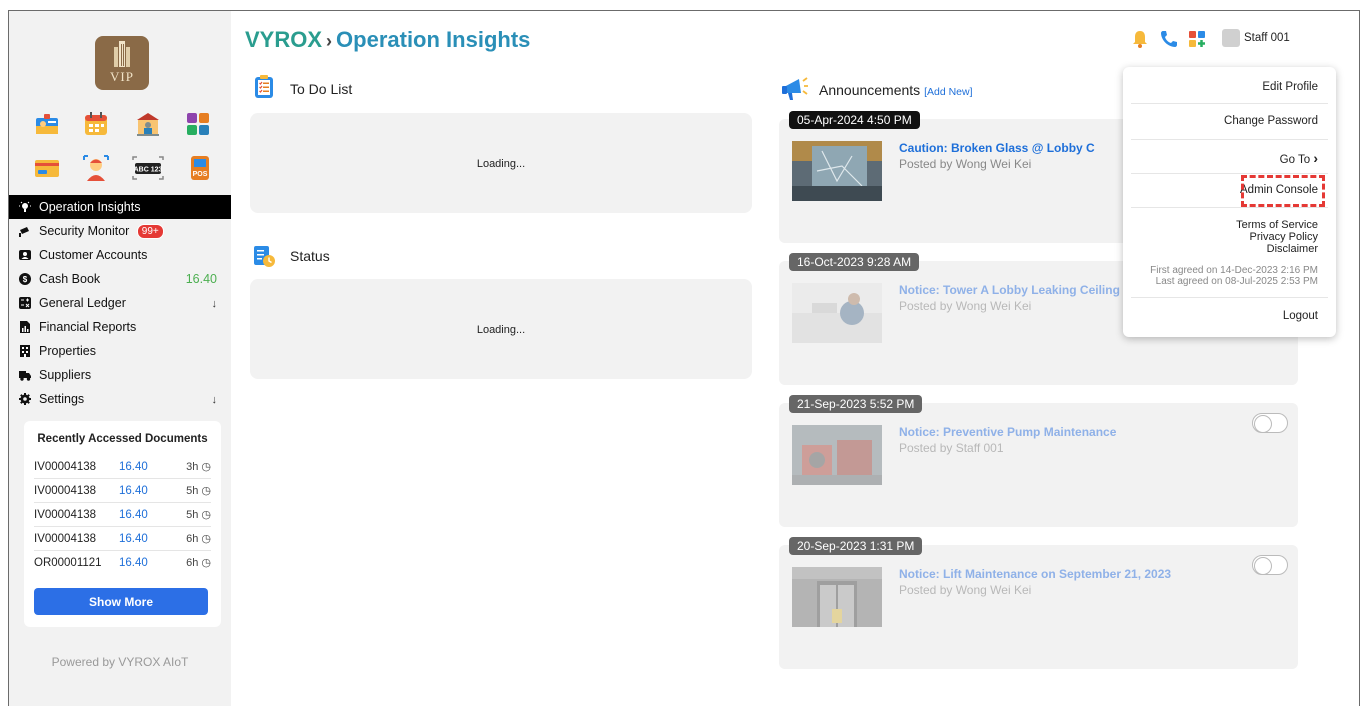  I want to click on building-icon, so click(25, 351).